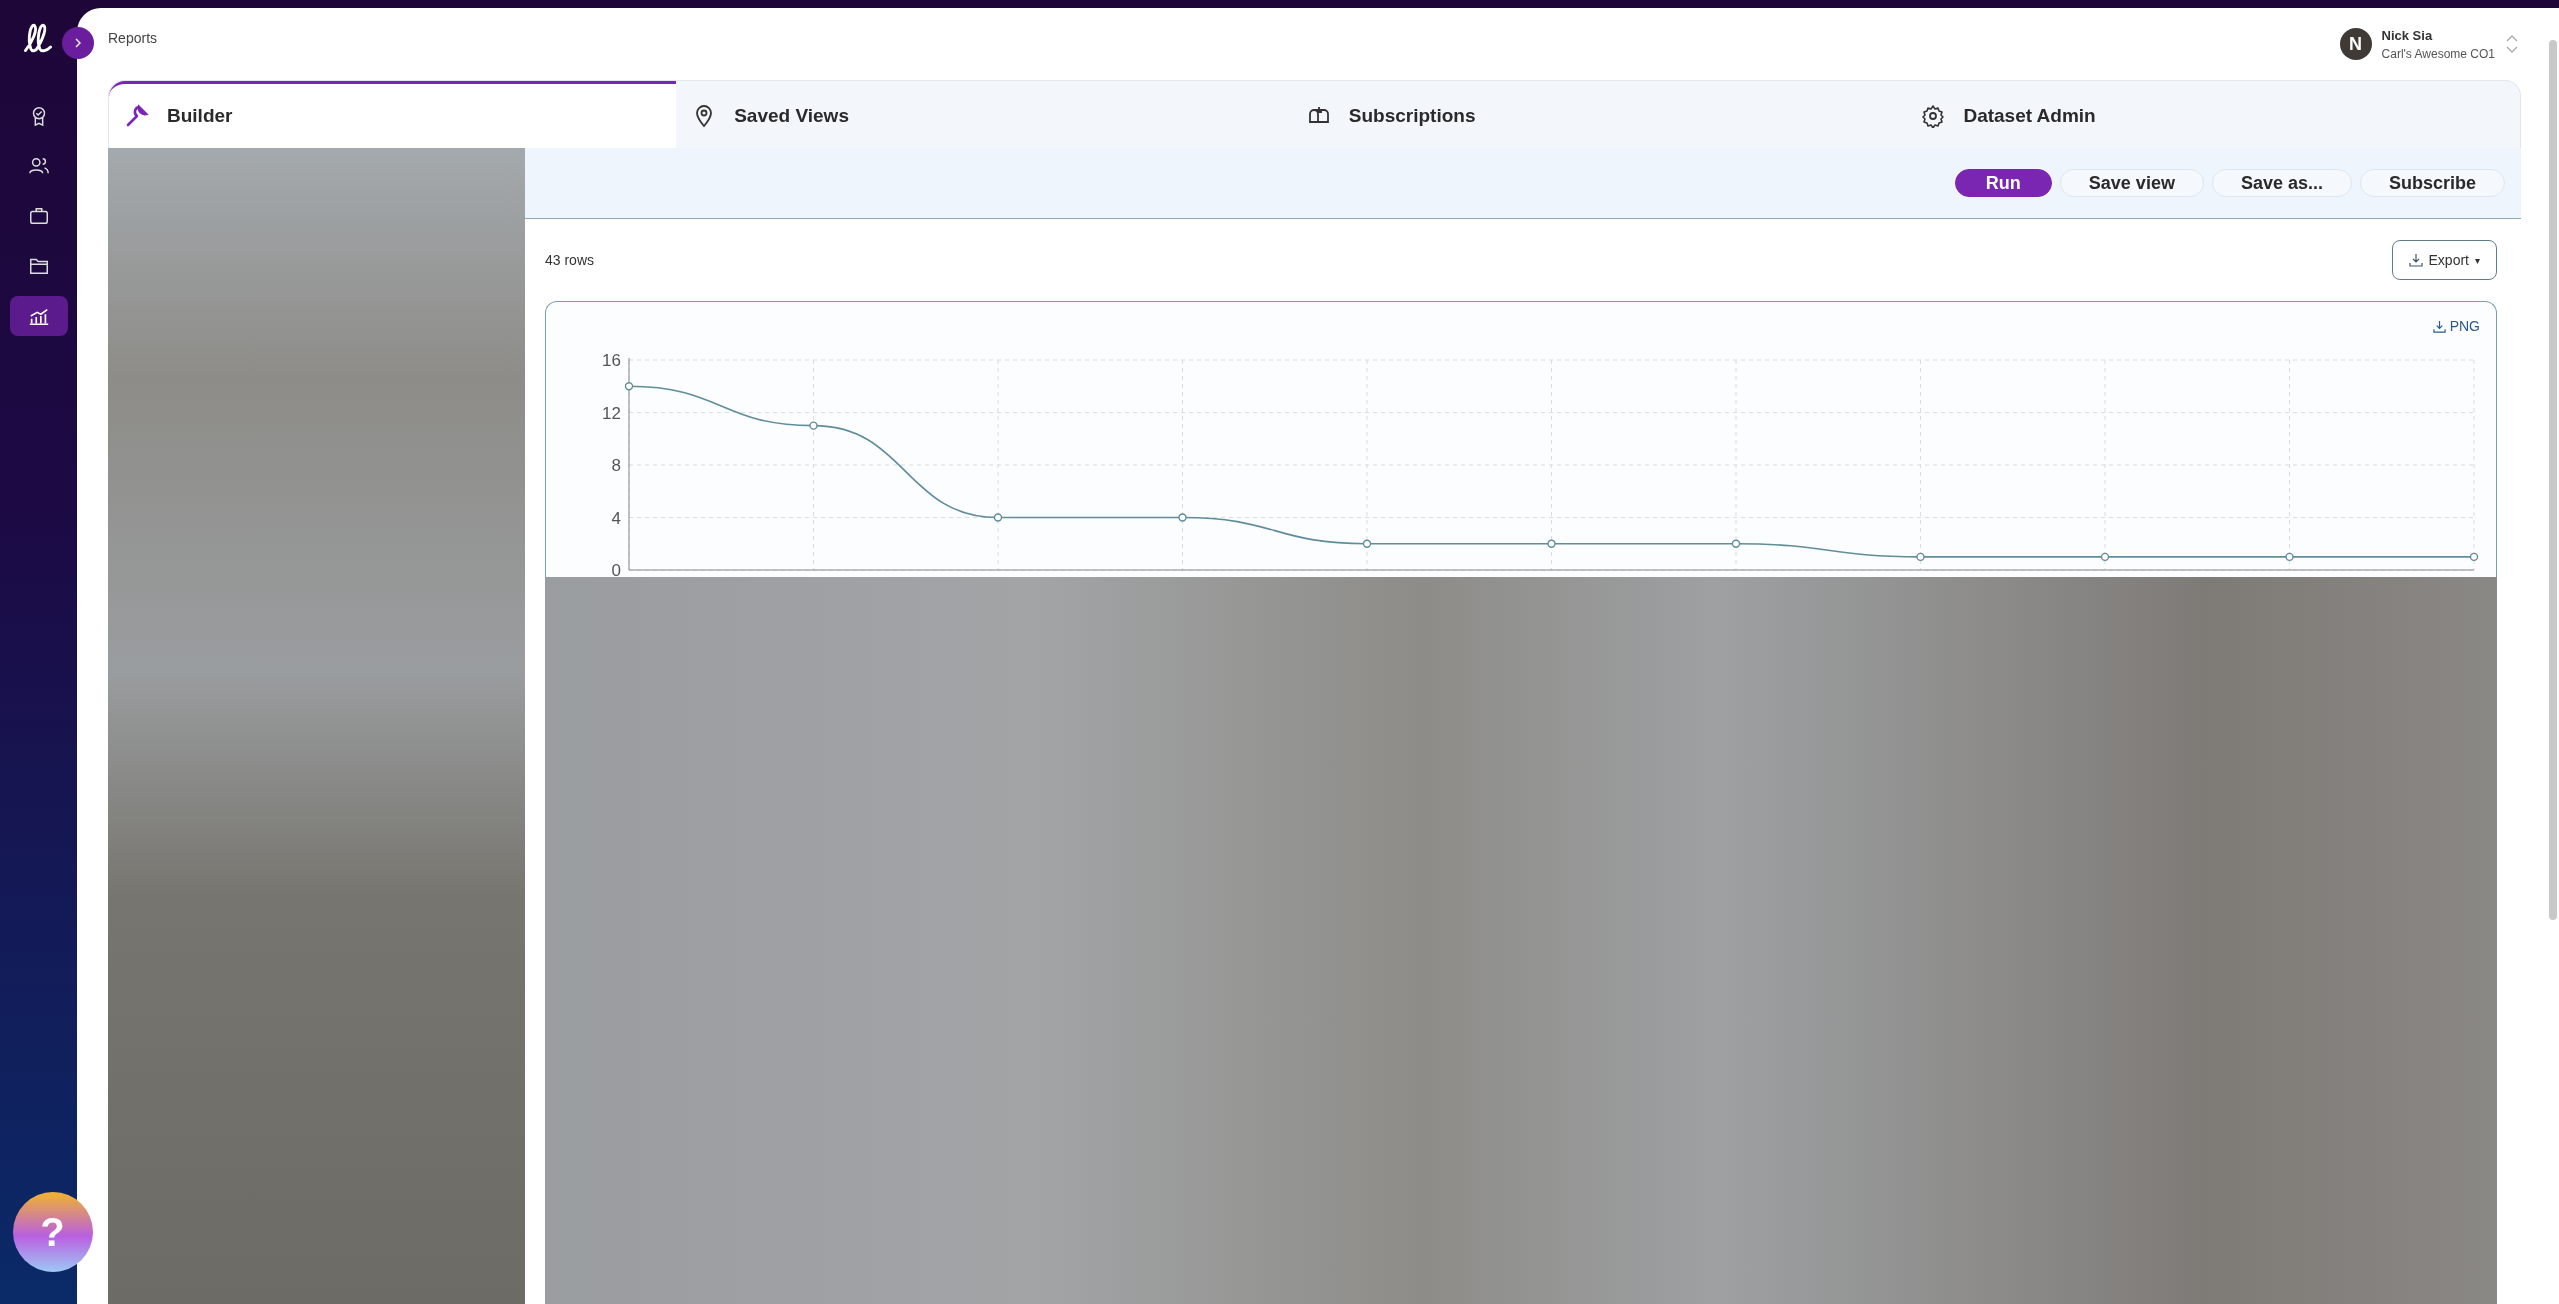 Image resolution: width=2559 pixels, height=1304 pixels. I want to click on action-button: Run, so click(2003, 183).